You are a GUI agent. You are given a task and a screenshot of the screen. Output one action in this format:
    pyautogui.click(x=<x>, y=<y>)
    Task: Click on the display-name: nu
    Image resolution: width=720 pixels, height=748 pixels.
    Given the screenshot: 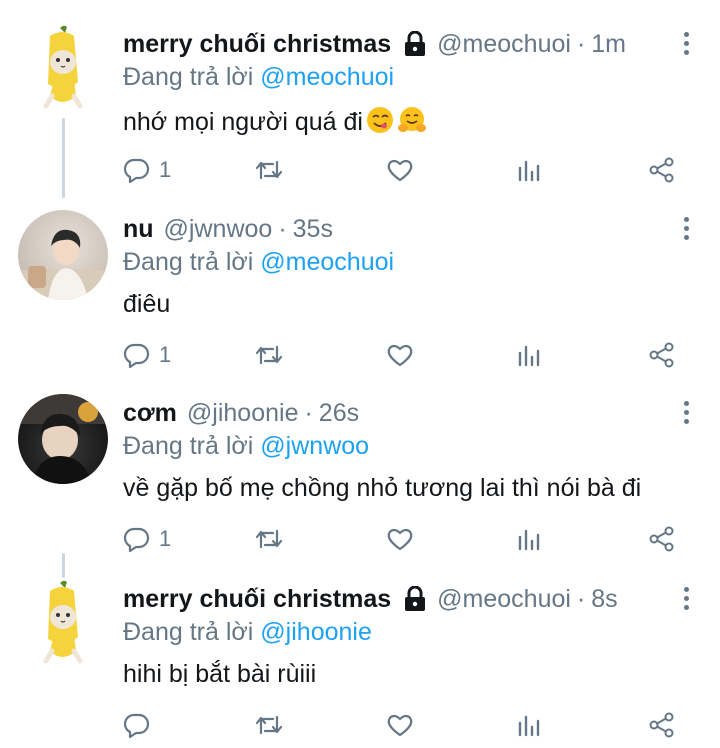 What is the action you would take?
    pyautogui.click(x=138, y=229)
    